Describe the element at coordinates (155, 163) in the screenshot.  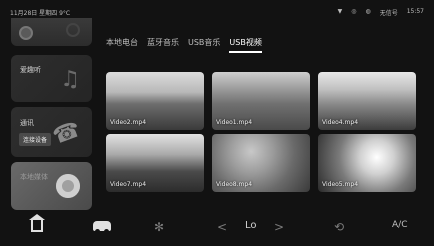
I see `video-item: Video7.mp4` at that location.